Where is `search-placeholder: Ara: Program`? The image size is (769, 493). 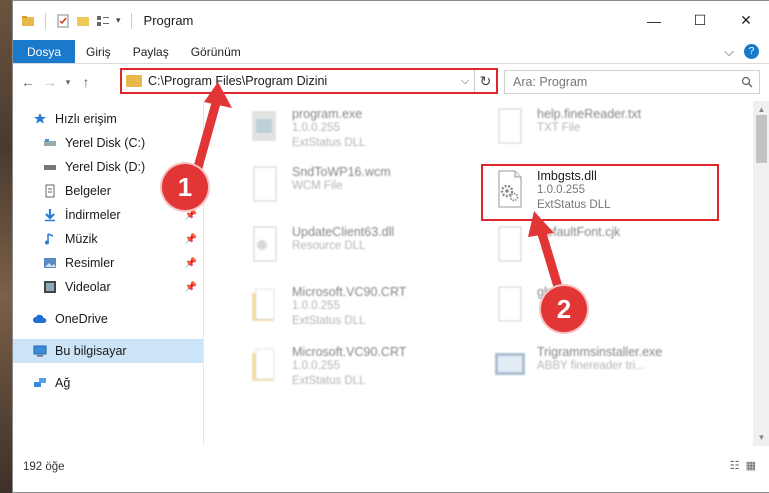
search-placeholder: Ara: Program is located at coordinates (550, 82).